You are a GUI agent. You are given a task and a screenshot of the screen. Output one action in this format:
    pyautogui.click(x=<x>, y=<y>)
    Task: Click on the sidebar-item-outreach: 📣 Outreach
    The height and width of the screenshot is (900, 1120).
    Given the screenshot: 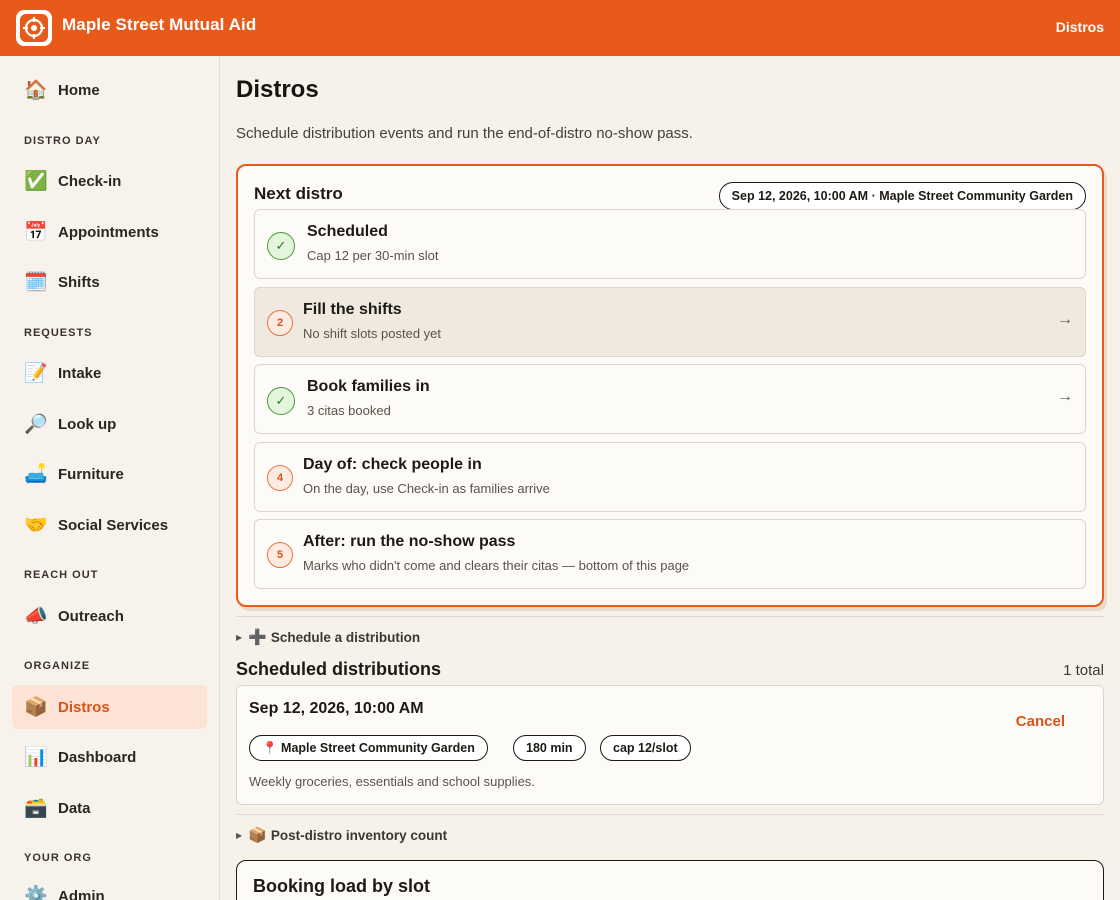 What is the action you would take?
    pyautogui.click(x=109, y=616)
    